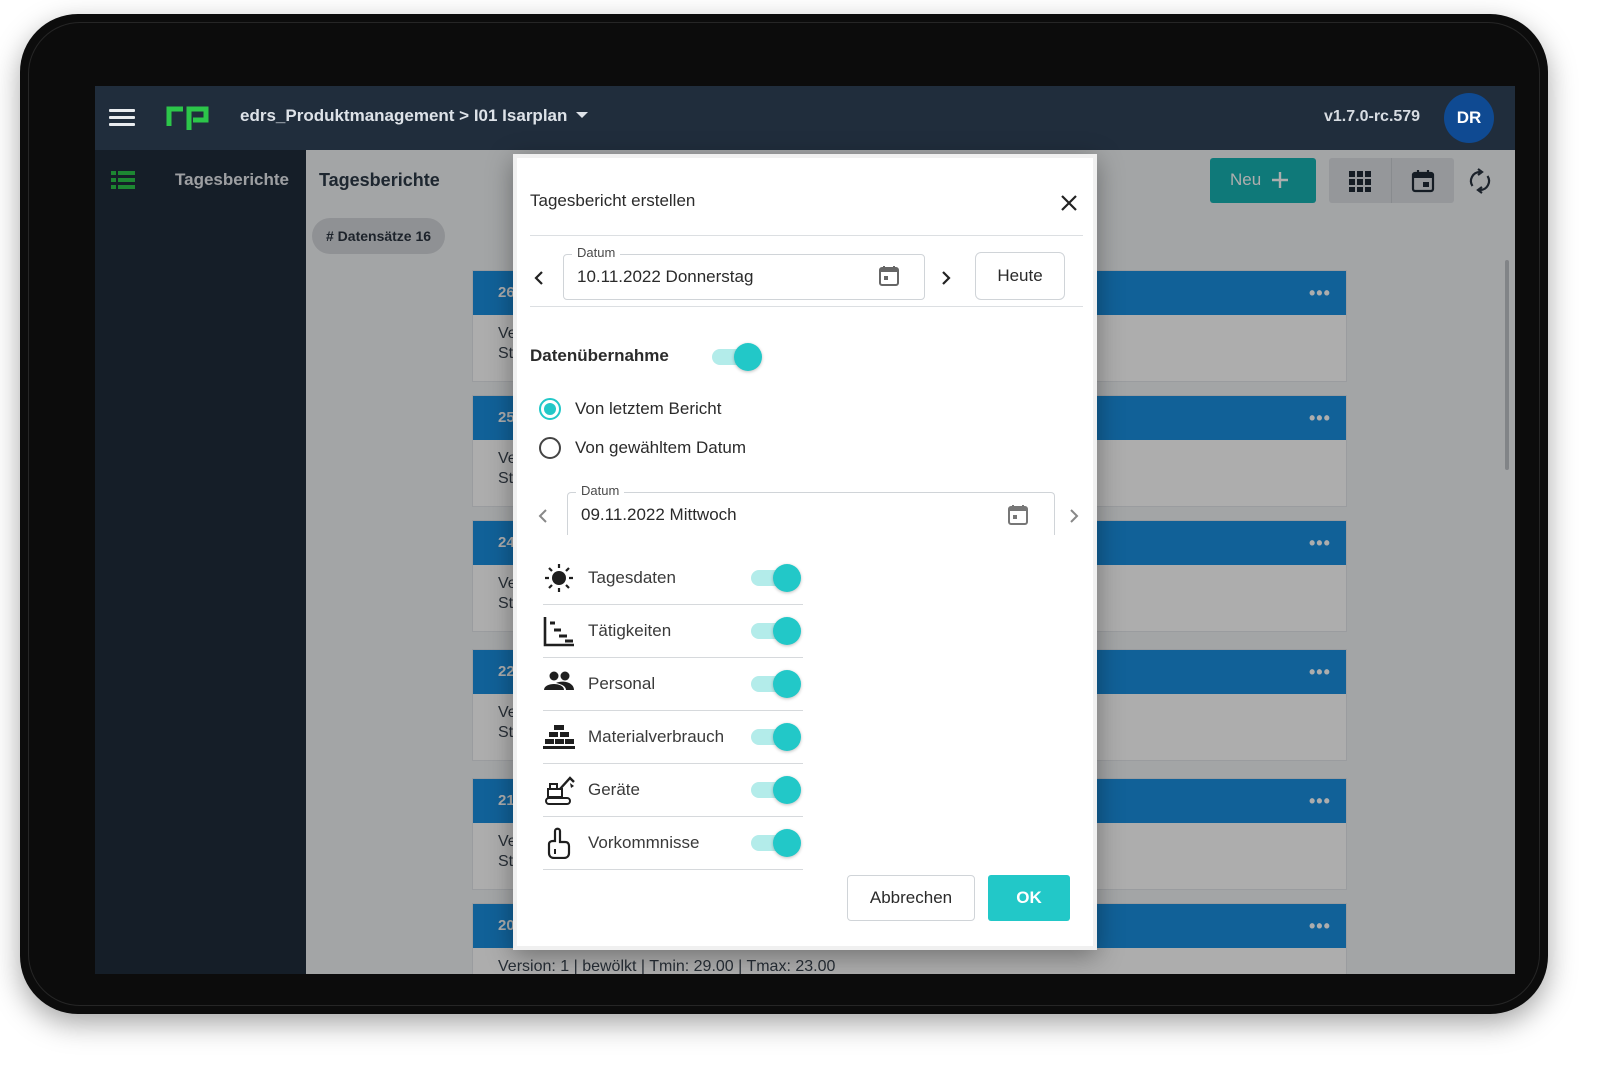 The height and width of the screenshot is (1075, 1600). I want to click on project-path: edrs_Produktmanagement > I01 Isarplan, so click(404, 115).